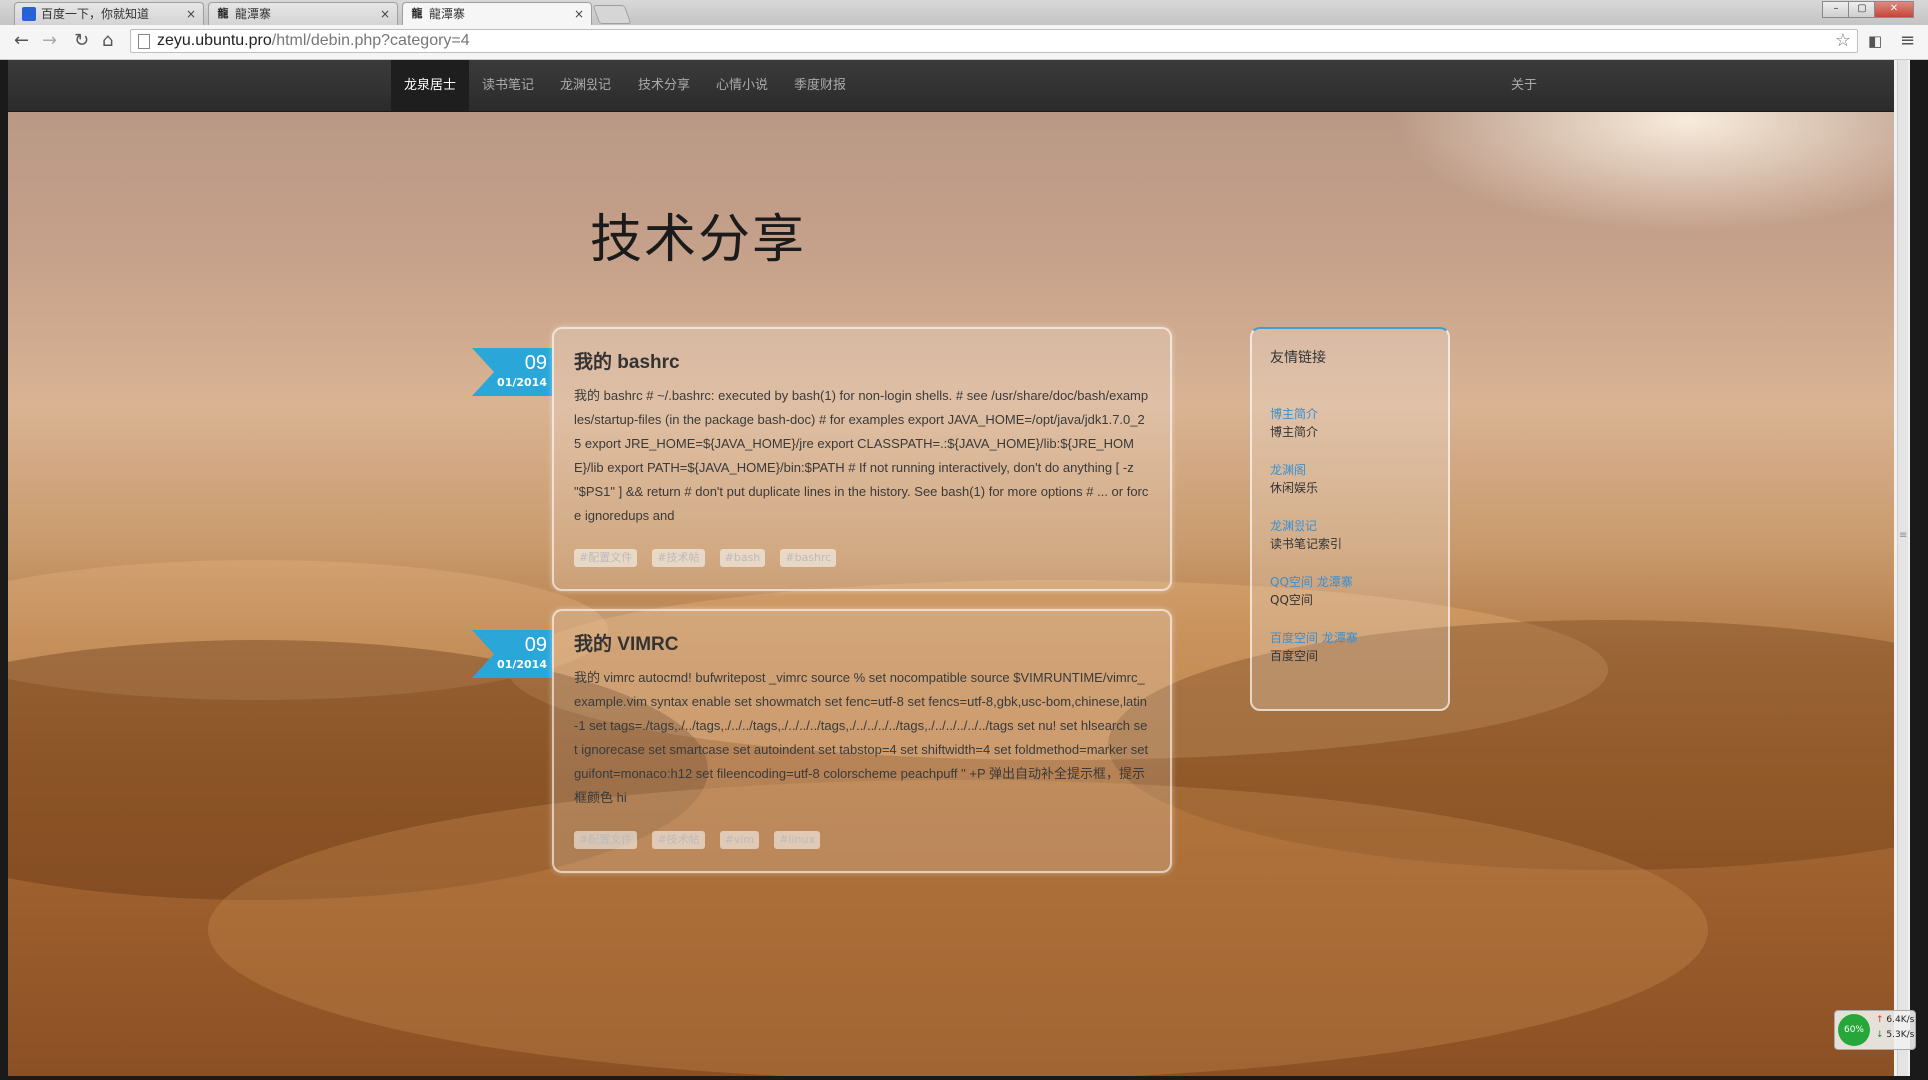 This screenshot has height=1080, width=1928. I want to click on friend-link: 龙渊阁, so click(1350, 470).